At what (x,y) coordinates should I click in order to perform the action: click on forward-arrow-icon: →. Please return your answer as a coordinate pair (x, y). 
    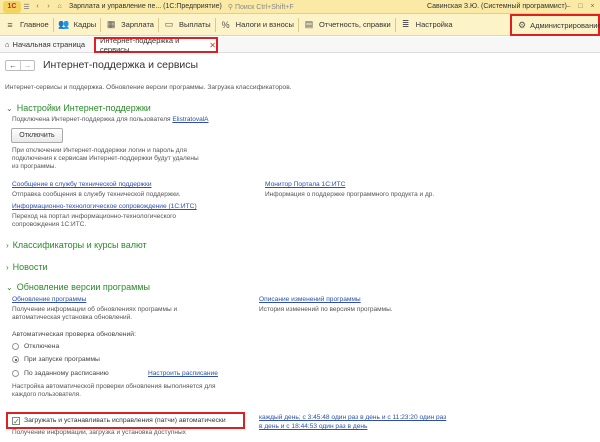
    Looking at the image, I should click on (27, 65).